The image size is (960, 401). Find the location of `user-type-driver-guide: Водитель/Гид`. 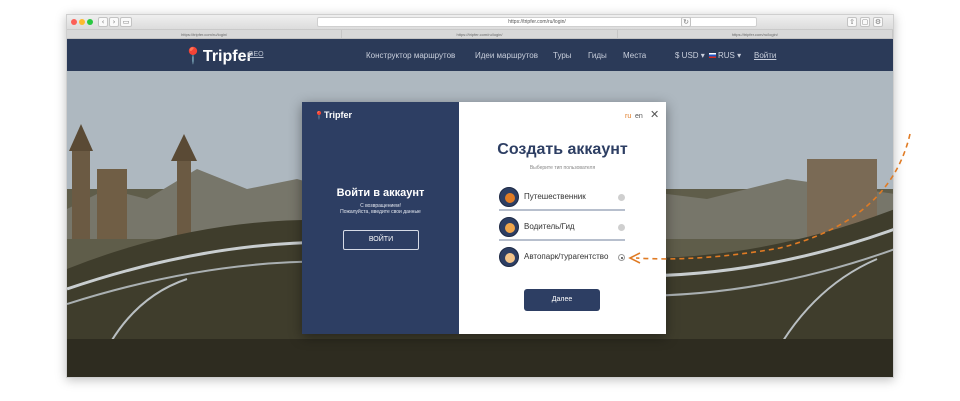

user-type-driver-guide: Водитель/Гид is located at coordinates (562, 227).